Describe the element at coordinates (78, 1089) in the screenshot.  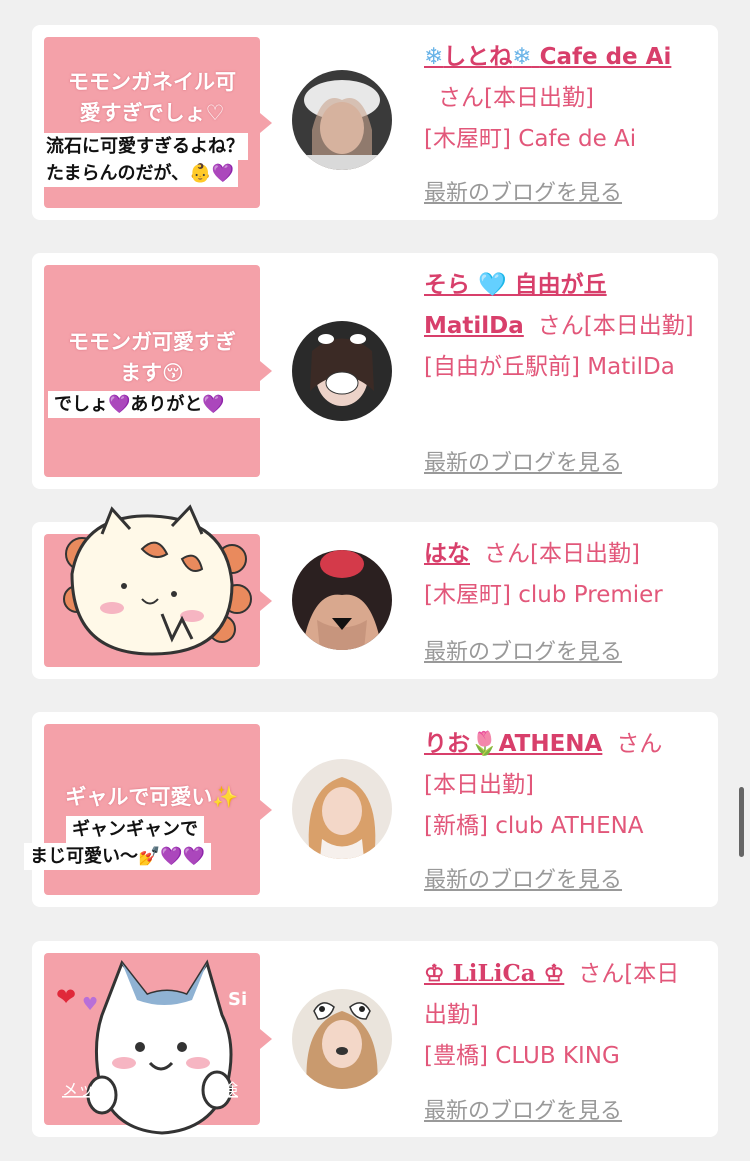
I see `svg-text: メッ` at that location.